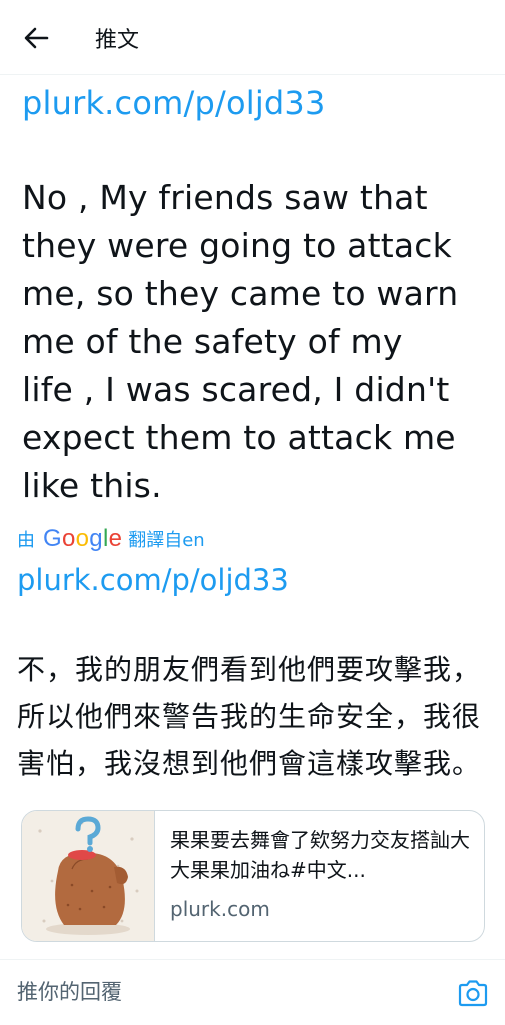 The height and width of the screenshot is (1025, 505). What do you see at coordinates (473, 993) in the screenshot?
I see `camera-icon` at bounding box center [473, 993].